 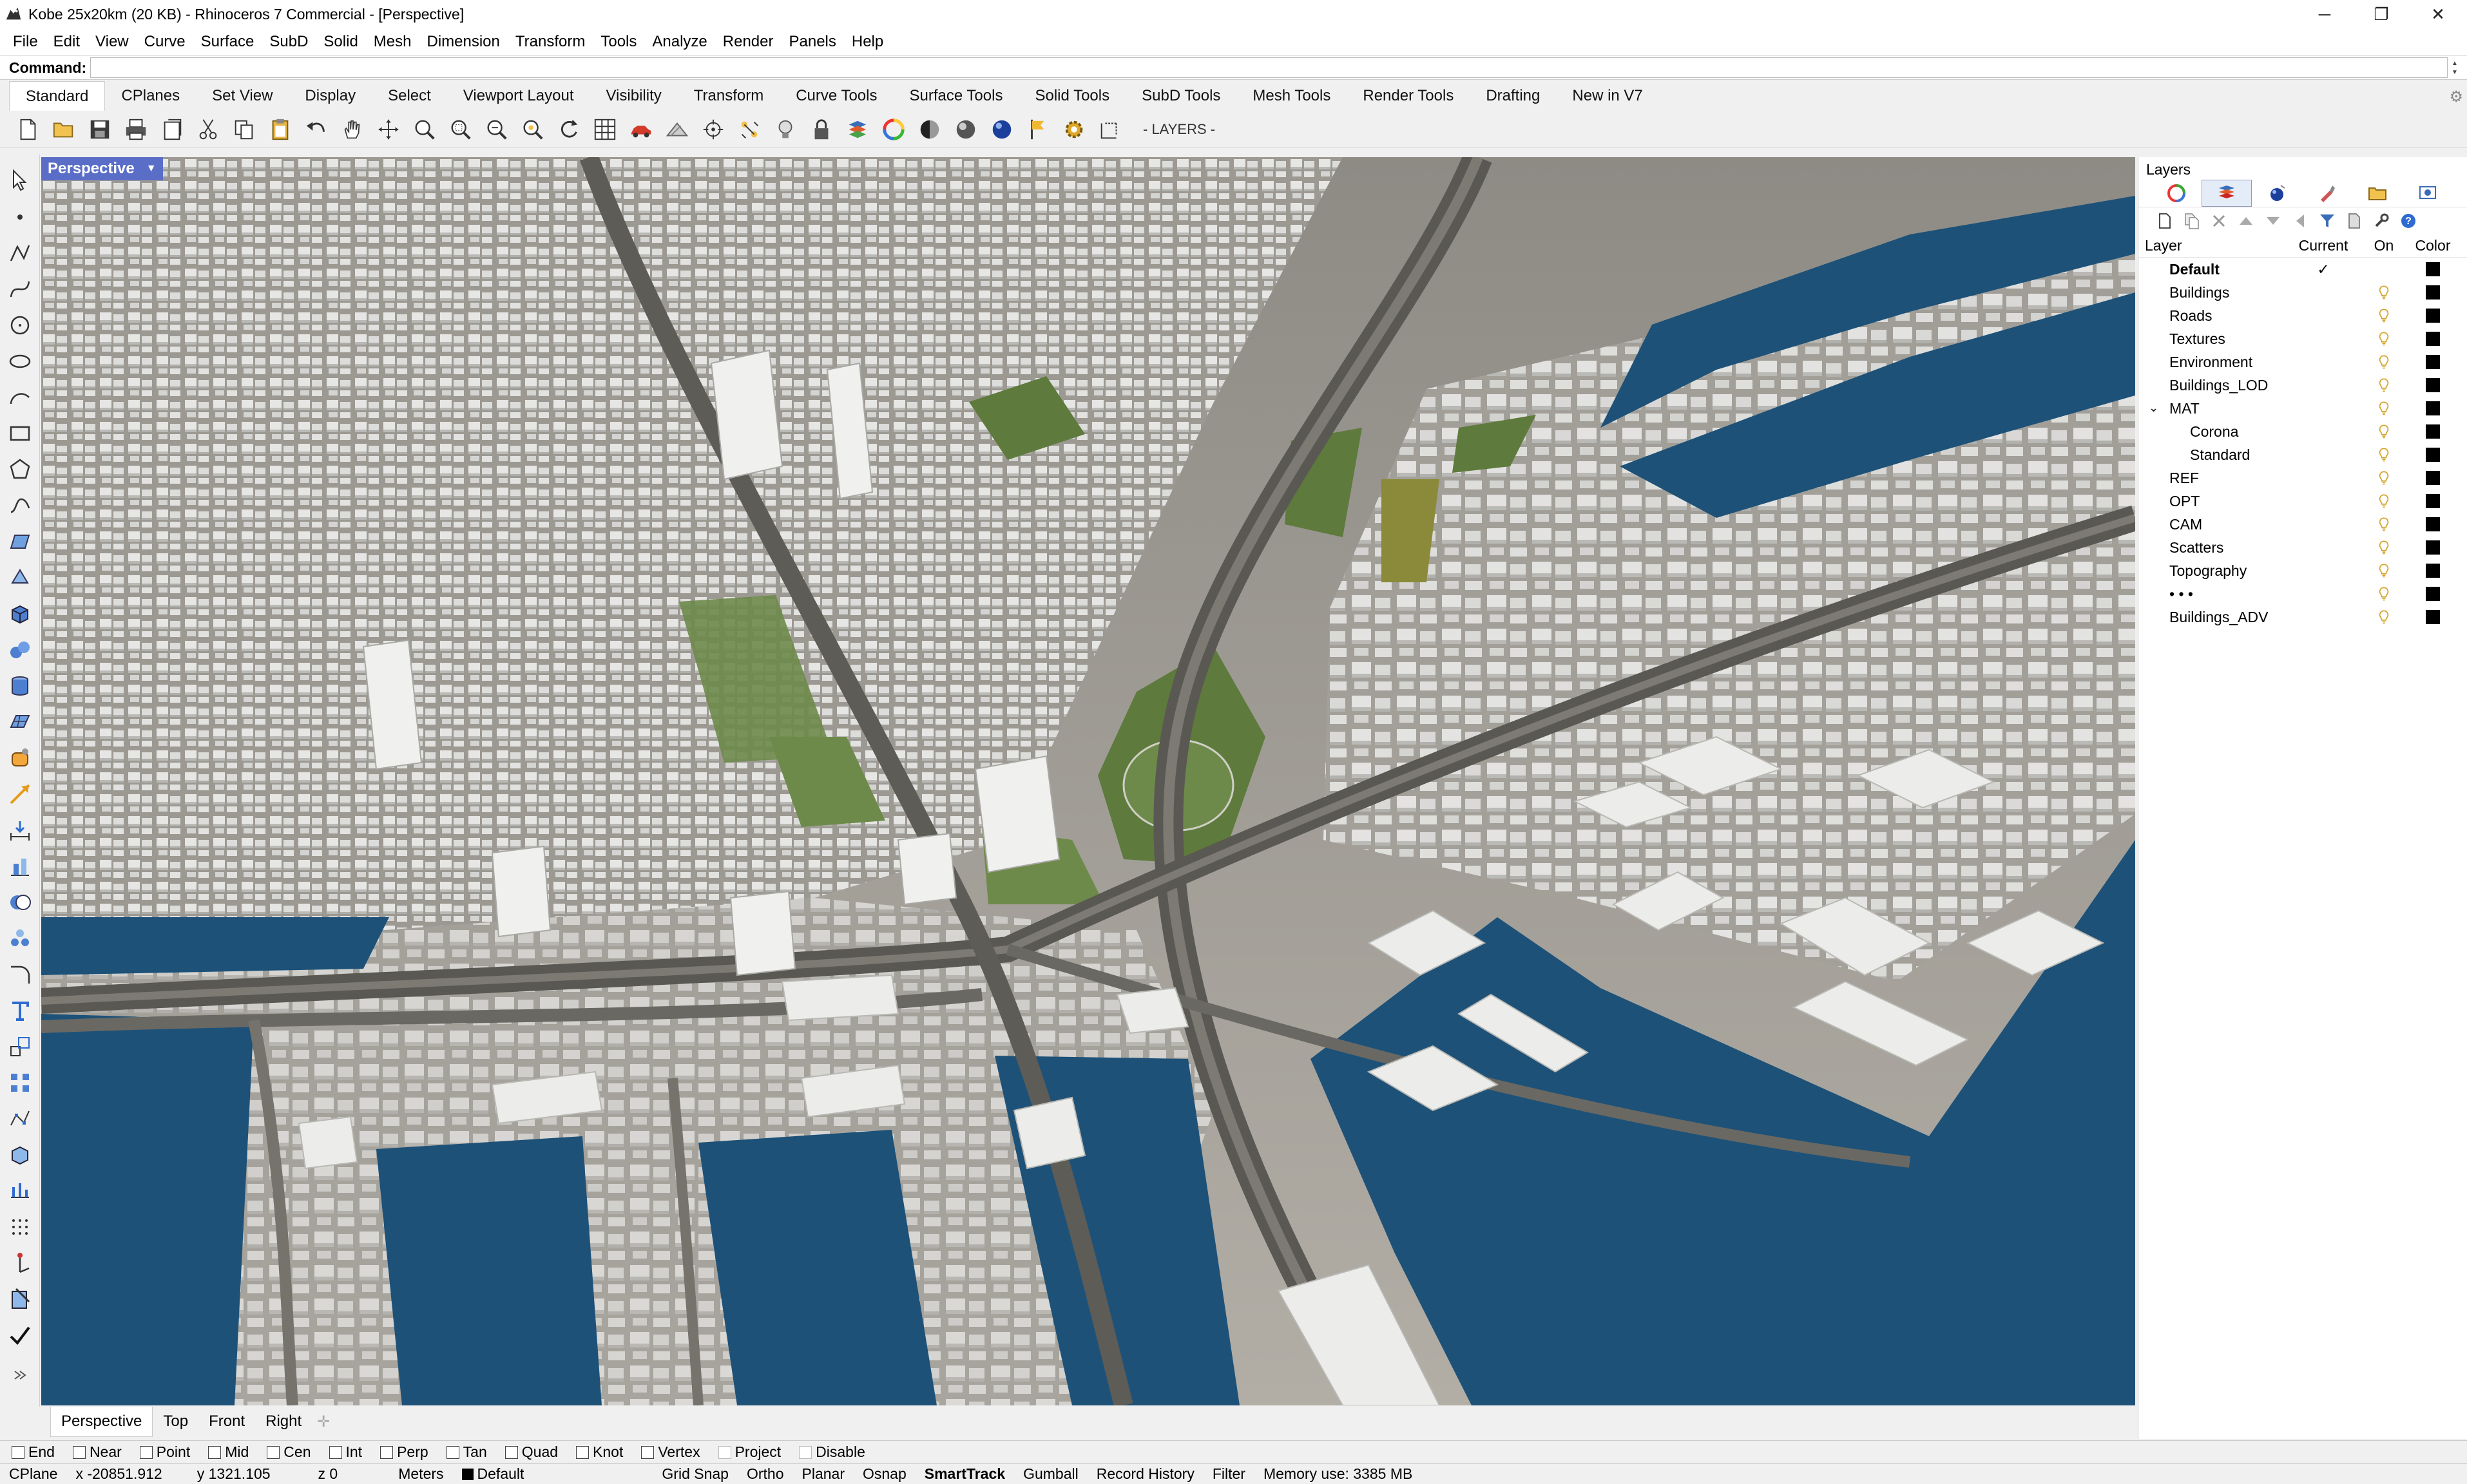 What do you see at coordinates (244, 129) in the screenshot?
I see `copy-icon` at bounding box center [244, 129].